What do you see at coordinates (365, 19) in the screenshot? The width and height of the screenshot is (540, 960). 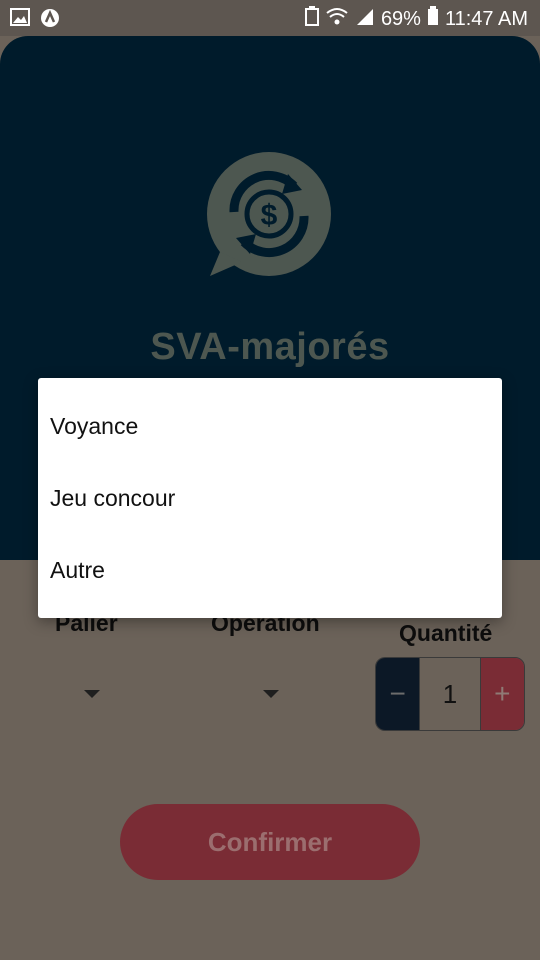 I see `signal-icon` at bounding box center [365, 19].